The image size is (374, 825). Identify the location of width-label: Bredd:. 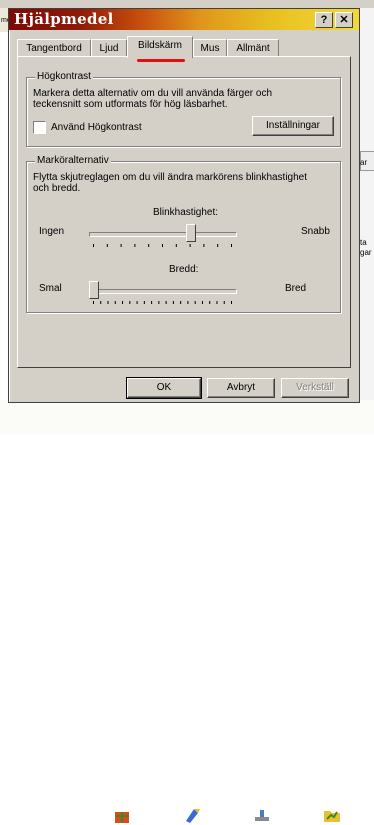
(184, 269).